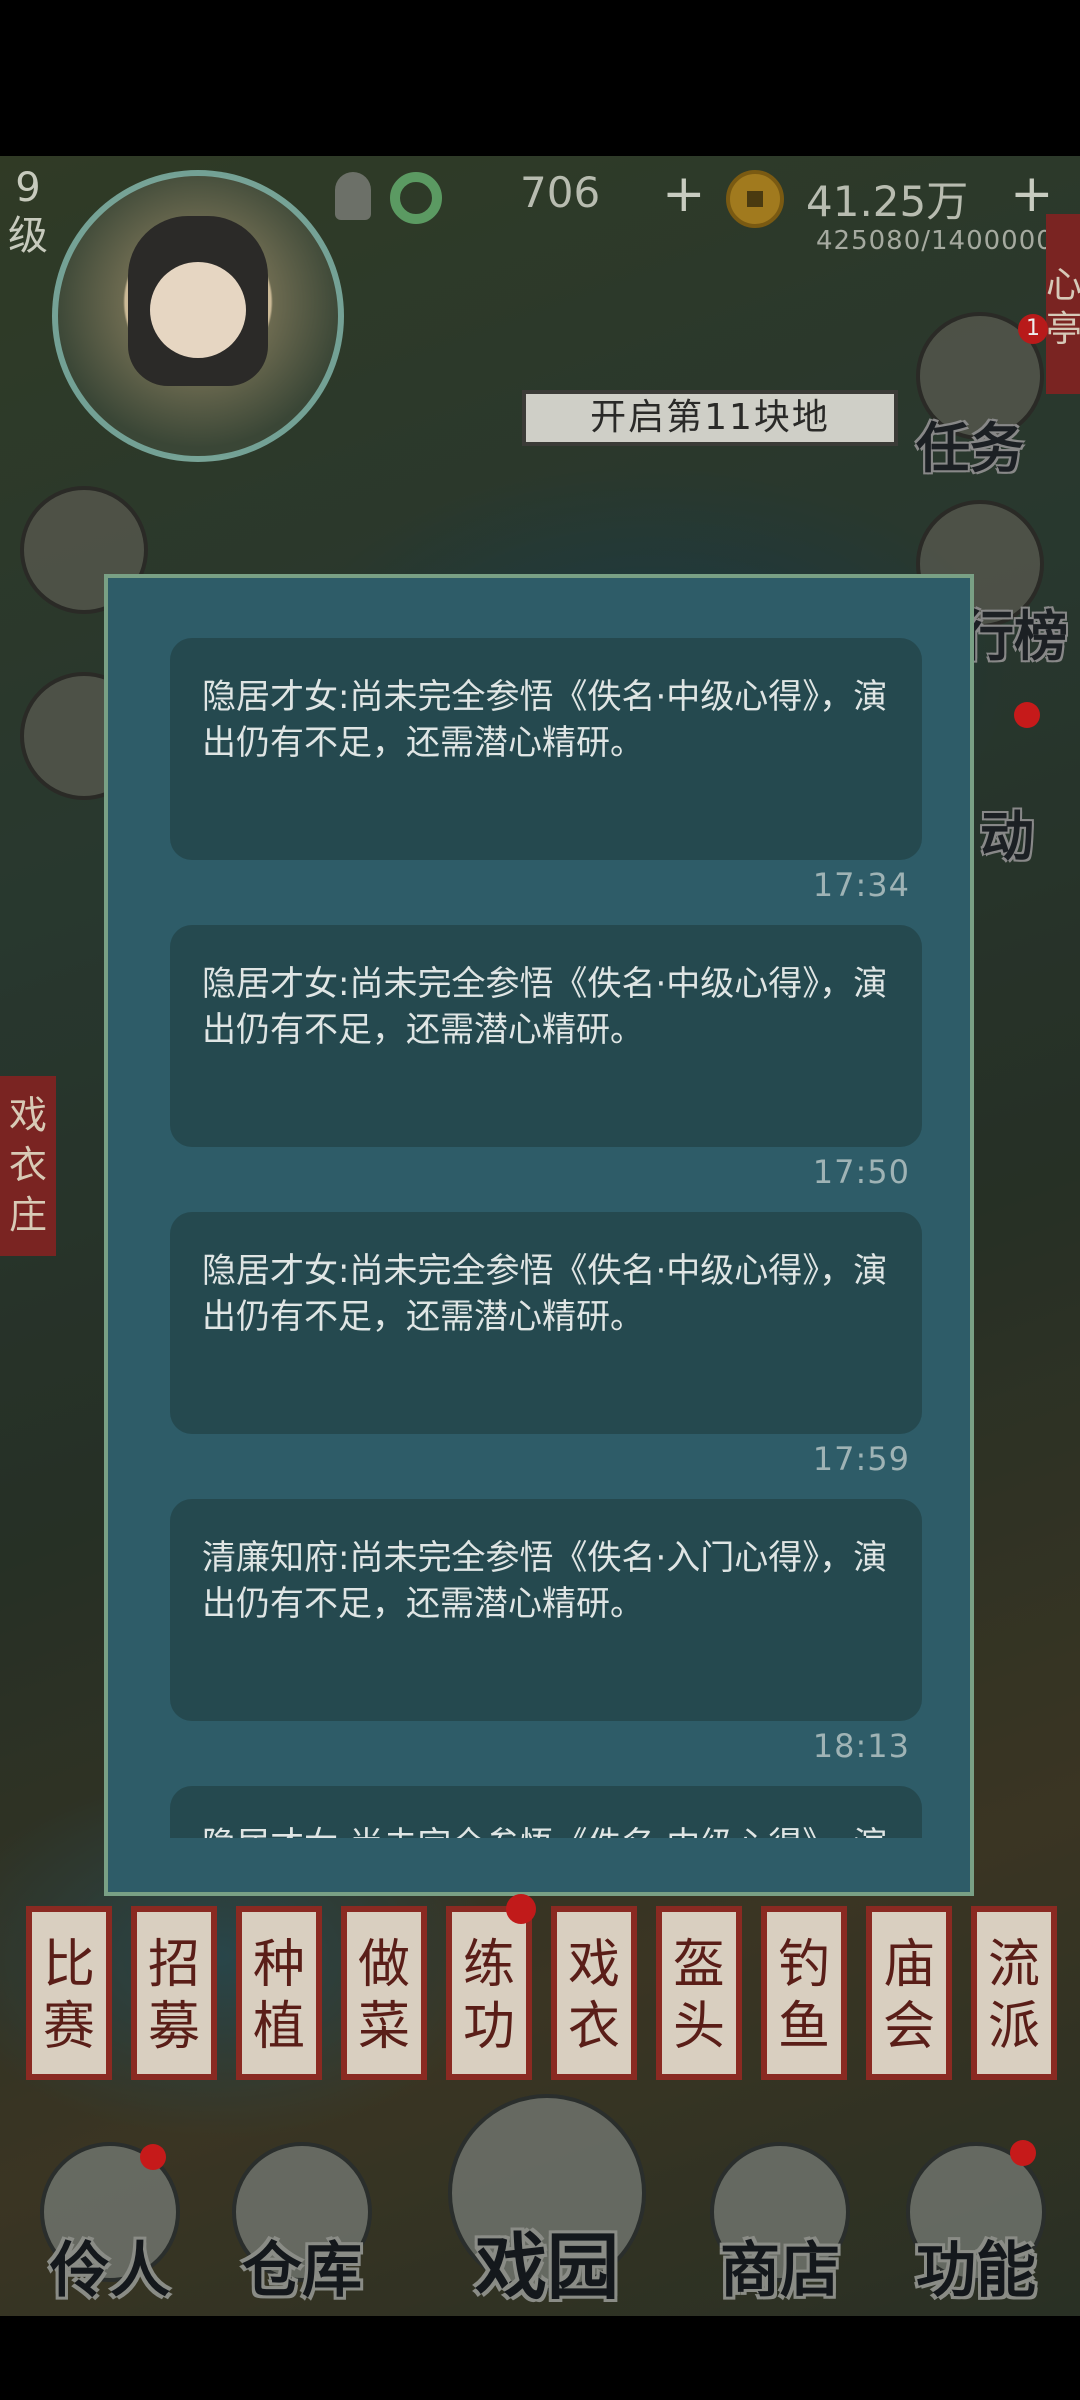  Describe the element at coordinates (935, 241) in the screenshot. I see `exp-progress: 425080/1400000` at that location.